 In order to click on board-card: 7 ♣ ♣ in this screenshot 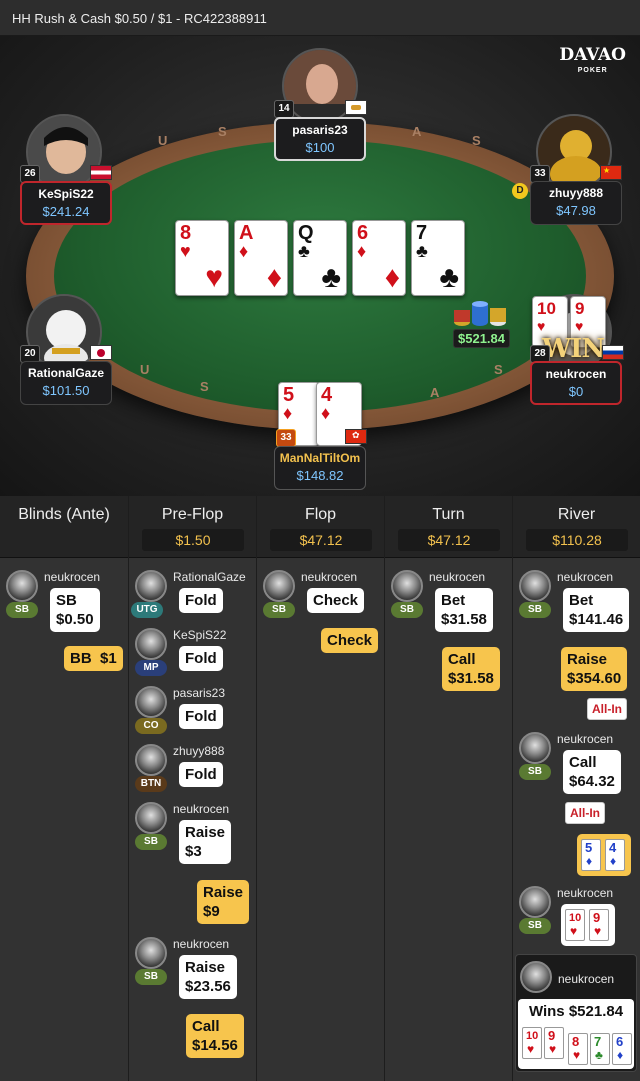, I will do `click(438, 258)`.